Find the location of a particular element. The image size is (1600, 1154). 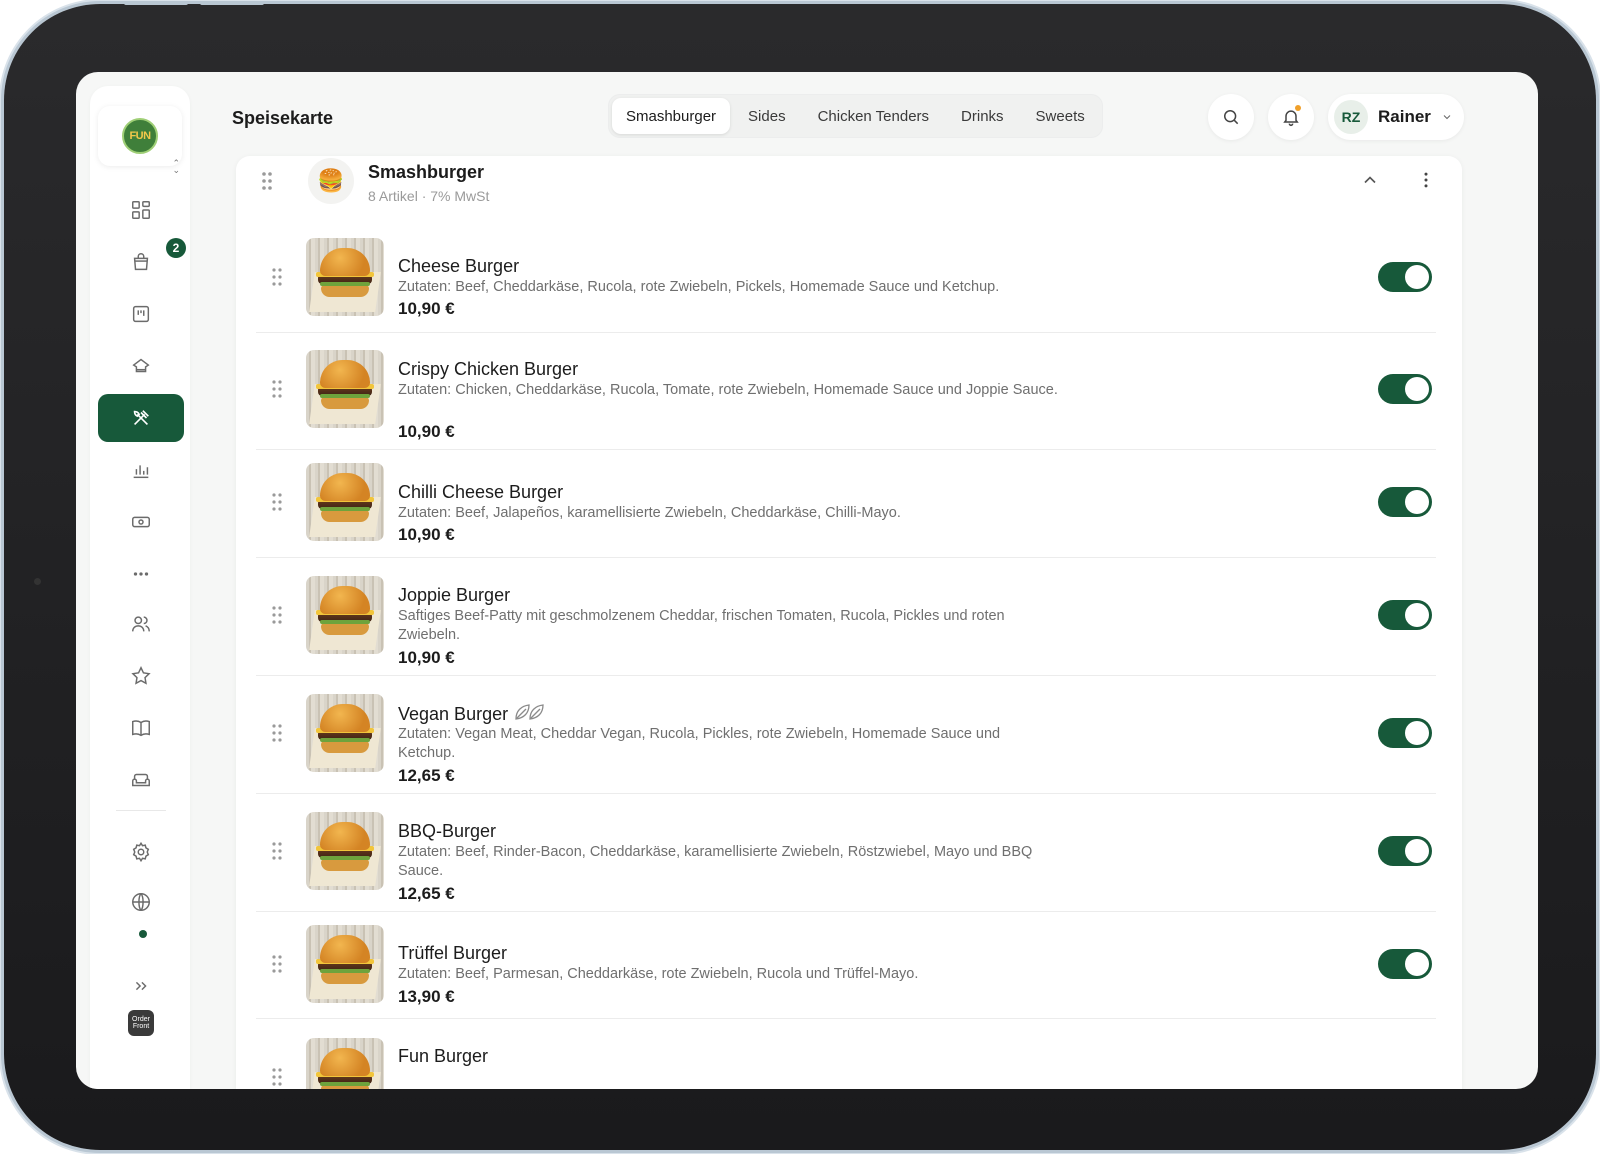

chevron-down-icon is located at coordinates (1447, 117).